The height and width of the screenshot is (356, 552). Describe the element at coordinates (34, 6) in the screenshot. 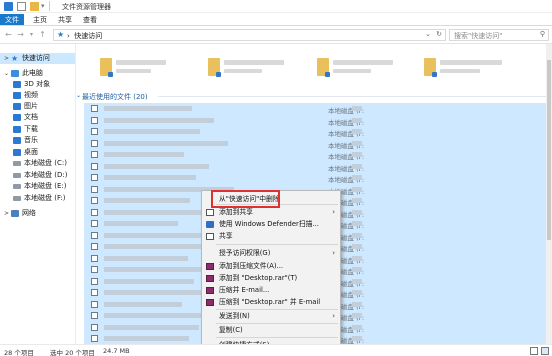

I see `new-folder-icon` at that location.